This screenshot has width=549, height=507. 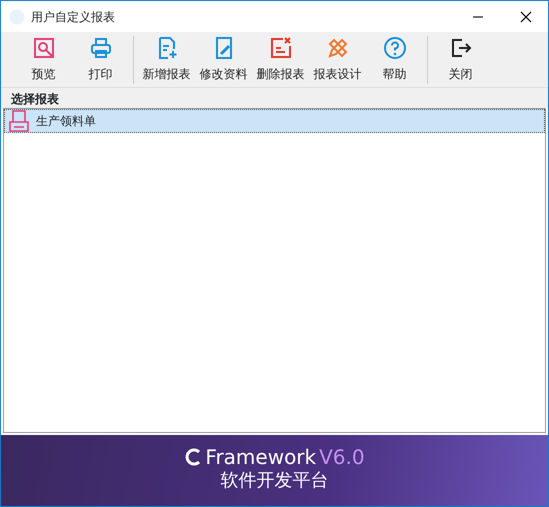 I want to click on magnifier-icon, so click(x=44, y=48).